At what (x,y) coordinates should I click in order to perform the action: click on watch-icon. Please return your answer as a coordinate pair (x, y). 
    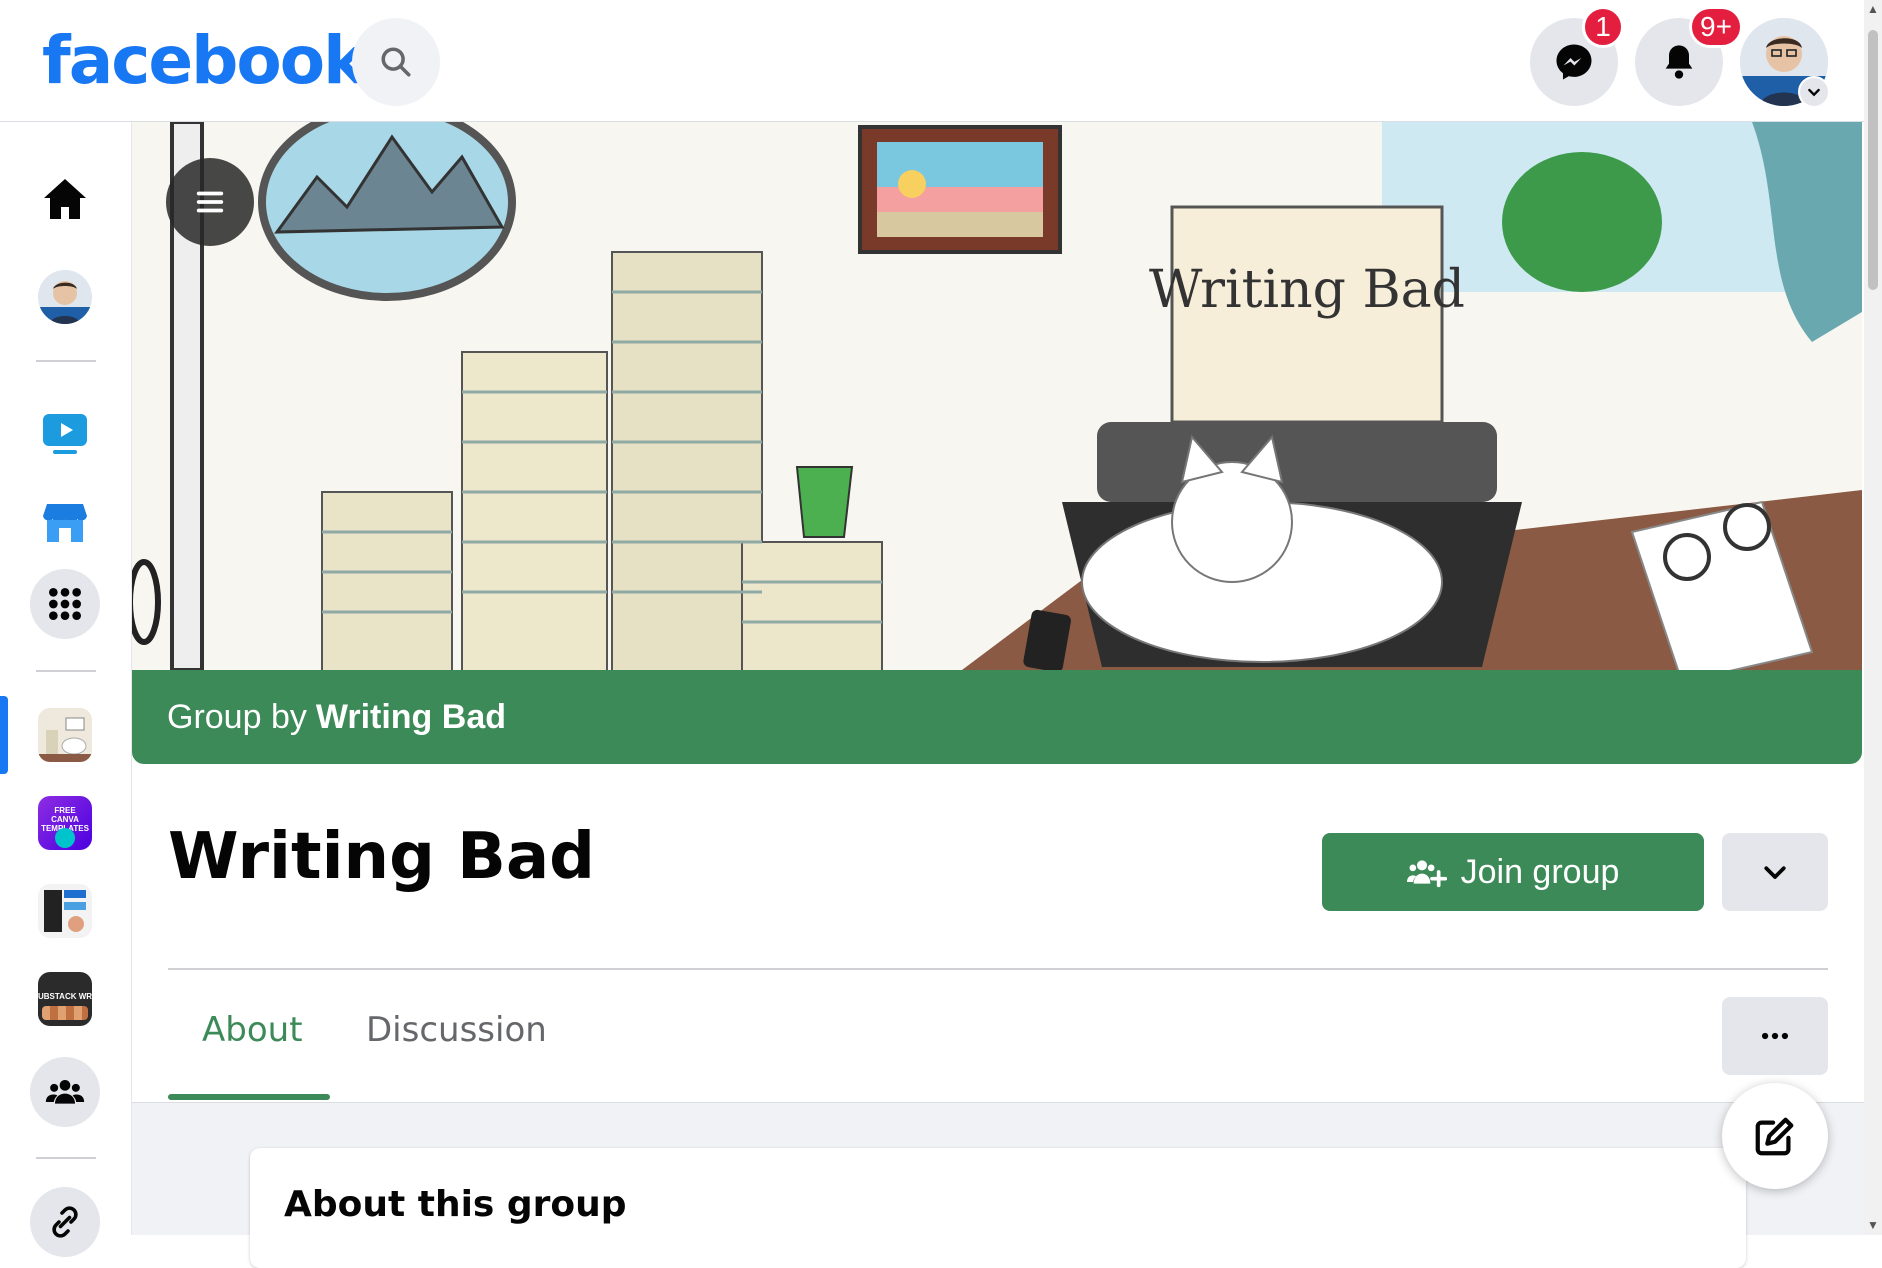
    Looking at the image, I should click on (65, 434).